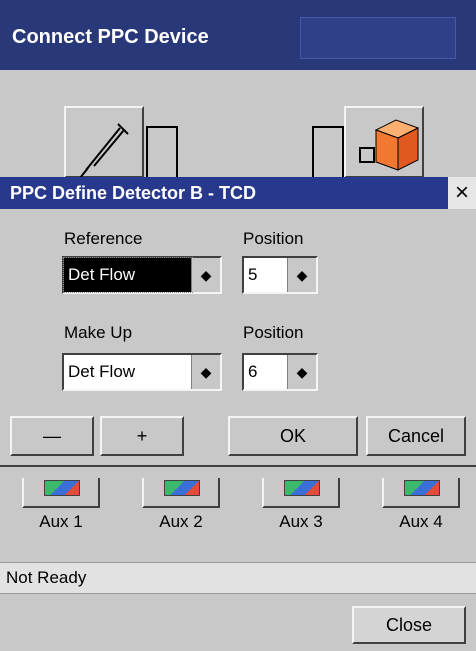 This screenshot has height=651, width=476. I want to click on window-title: Connect PPC Device, so click(110, 37).